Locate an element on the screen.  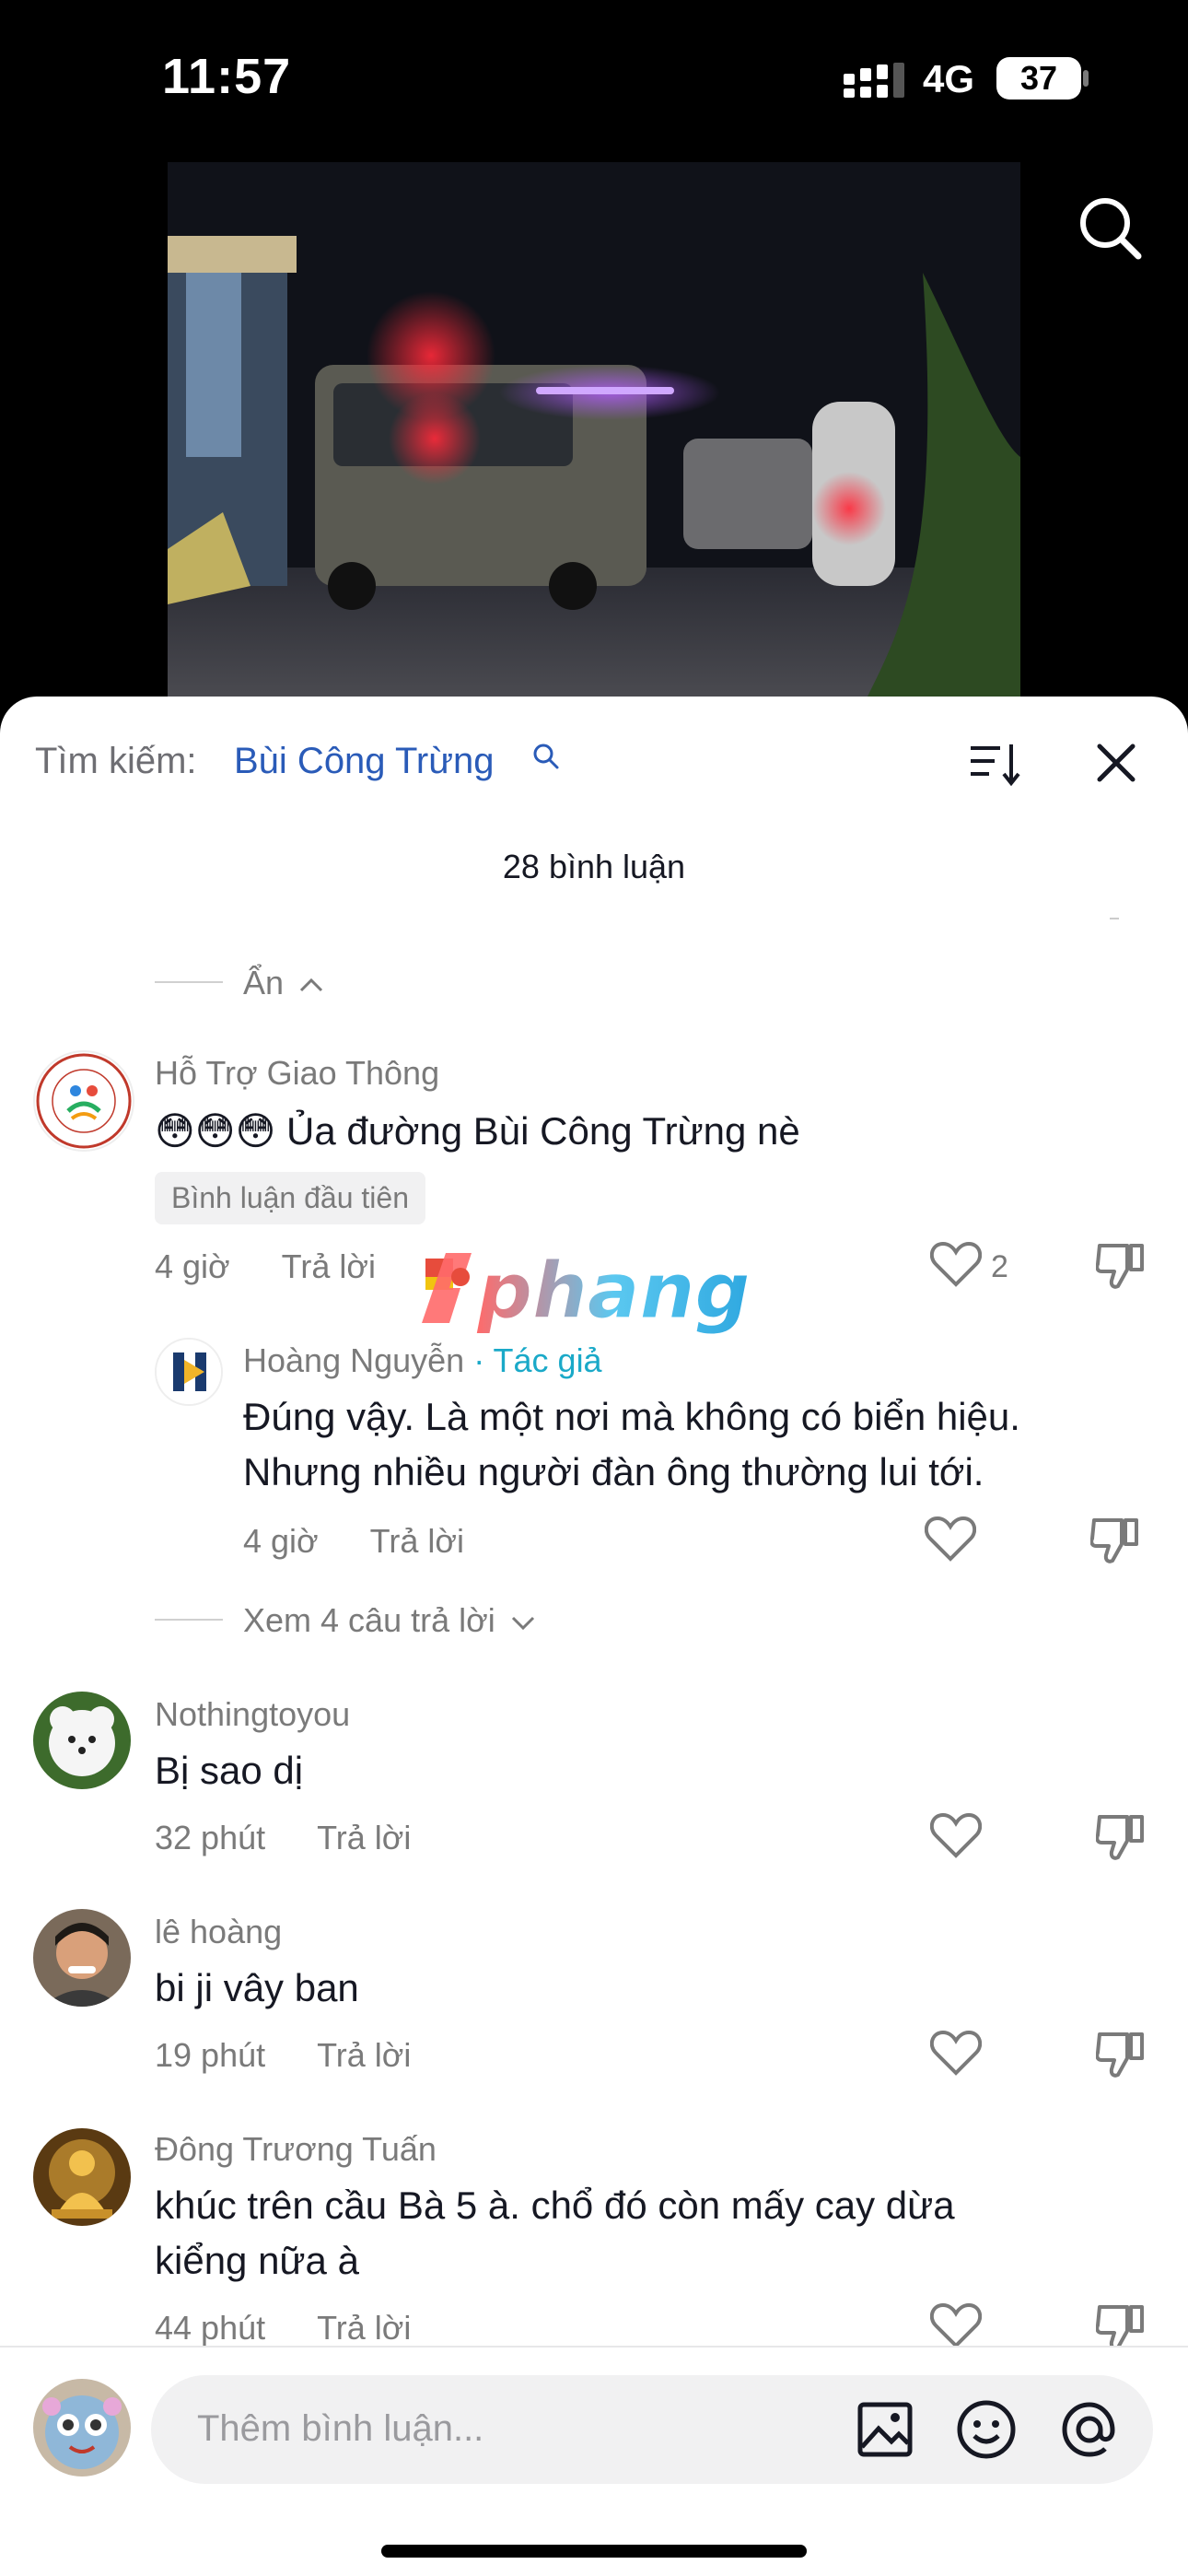
close-icon is located at coordinates (1116, 763).